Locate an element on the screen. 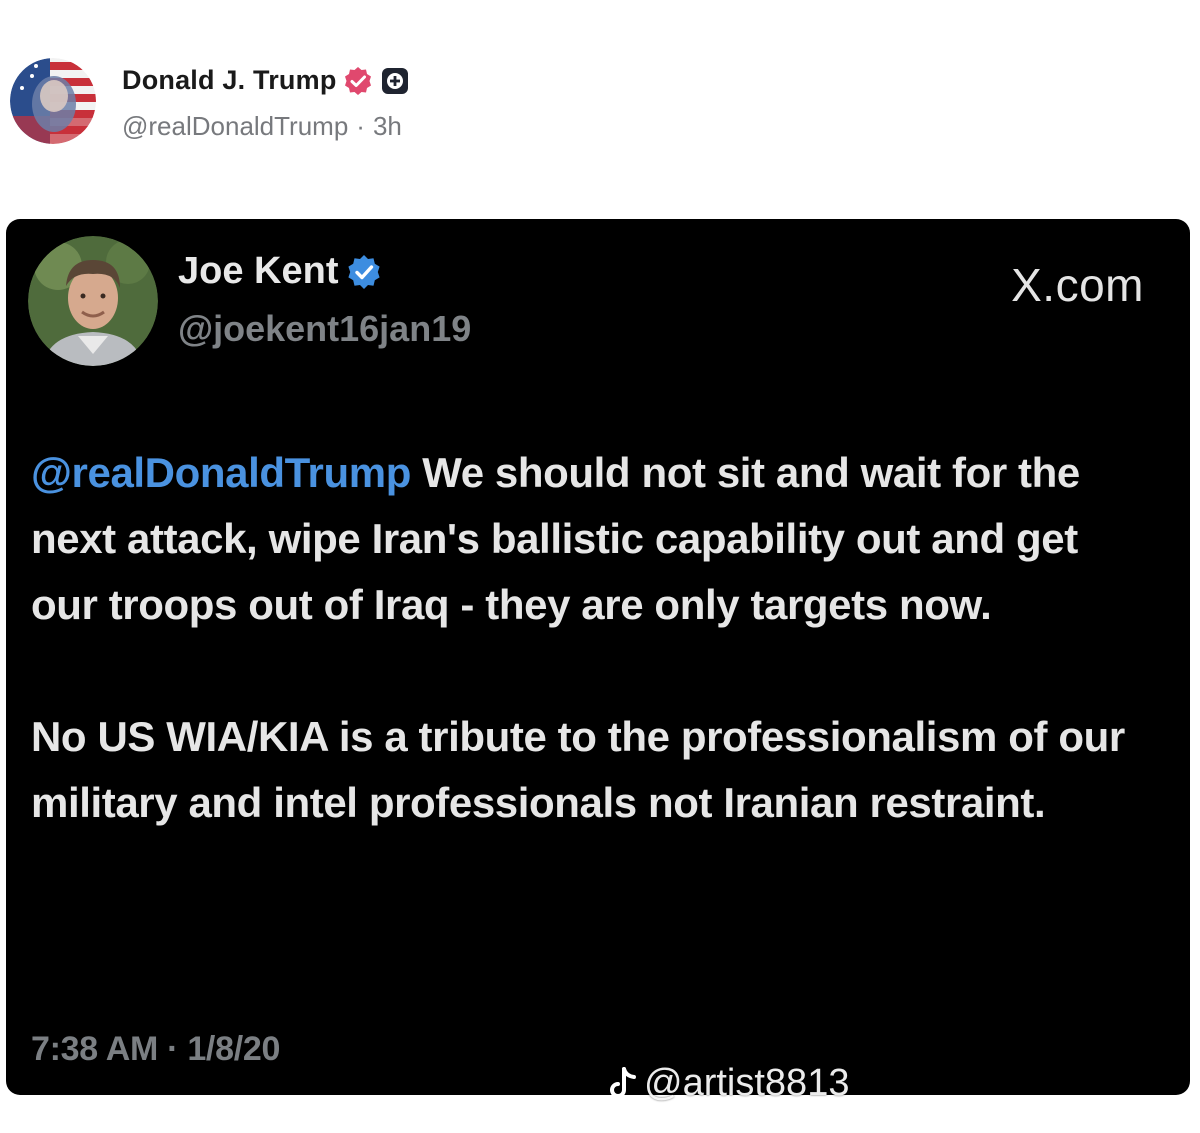  tweet-avatar is located at coordinates (93, 301).